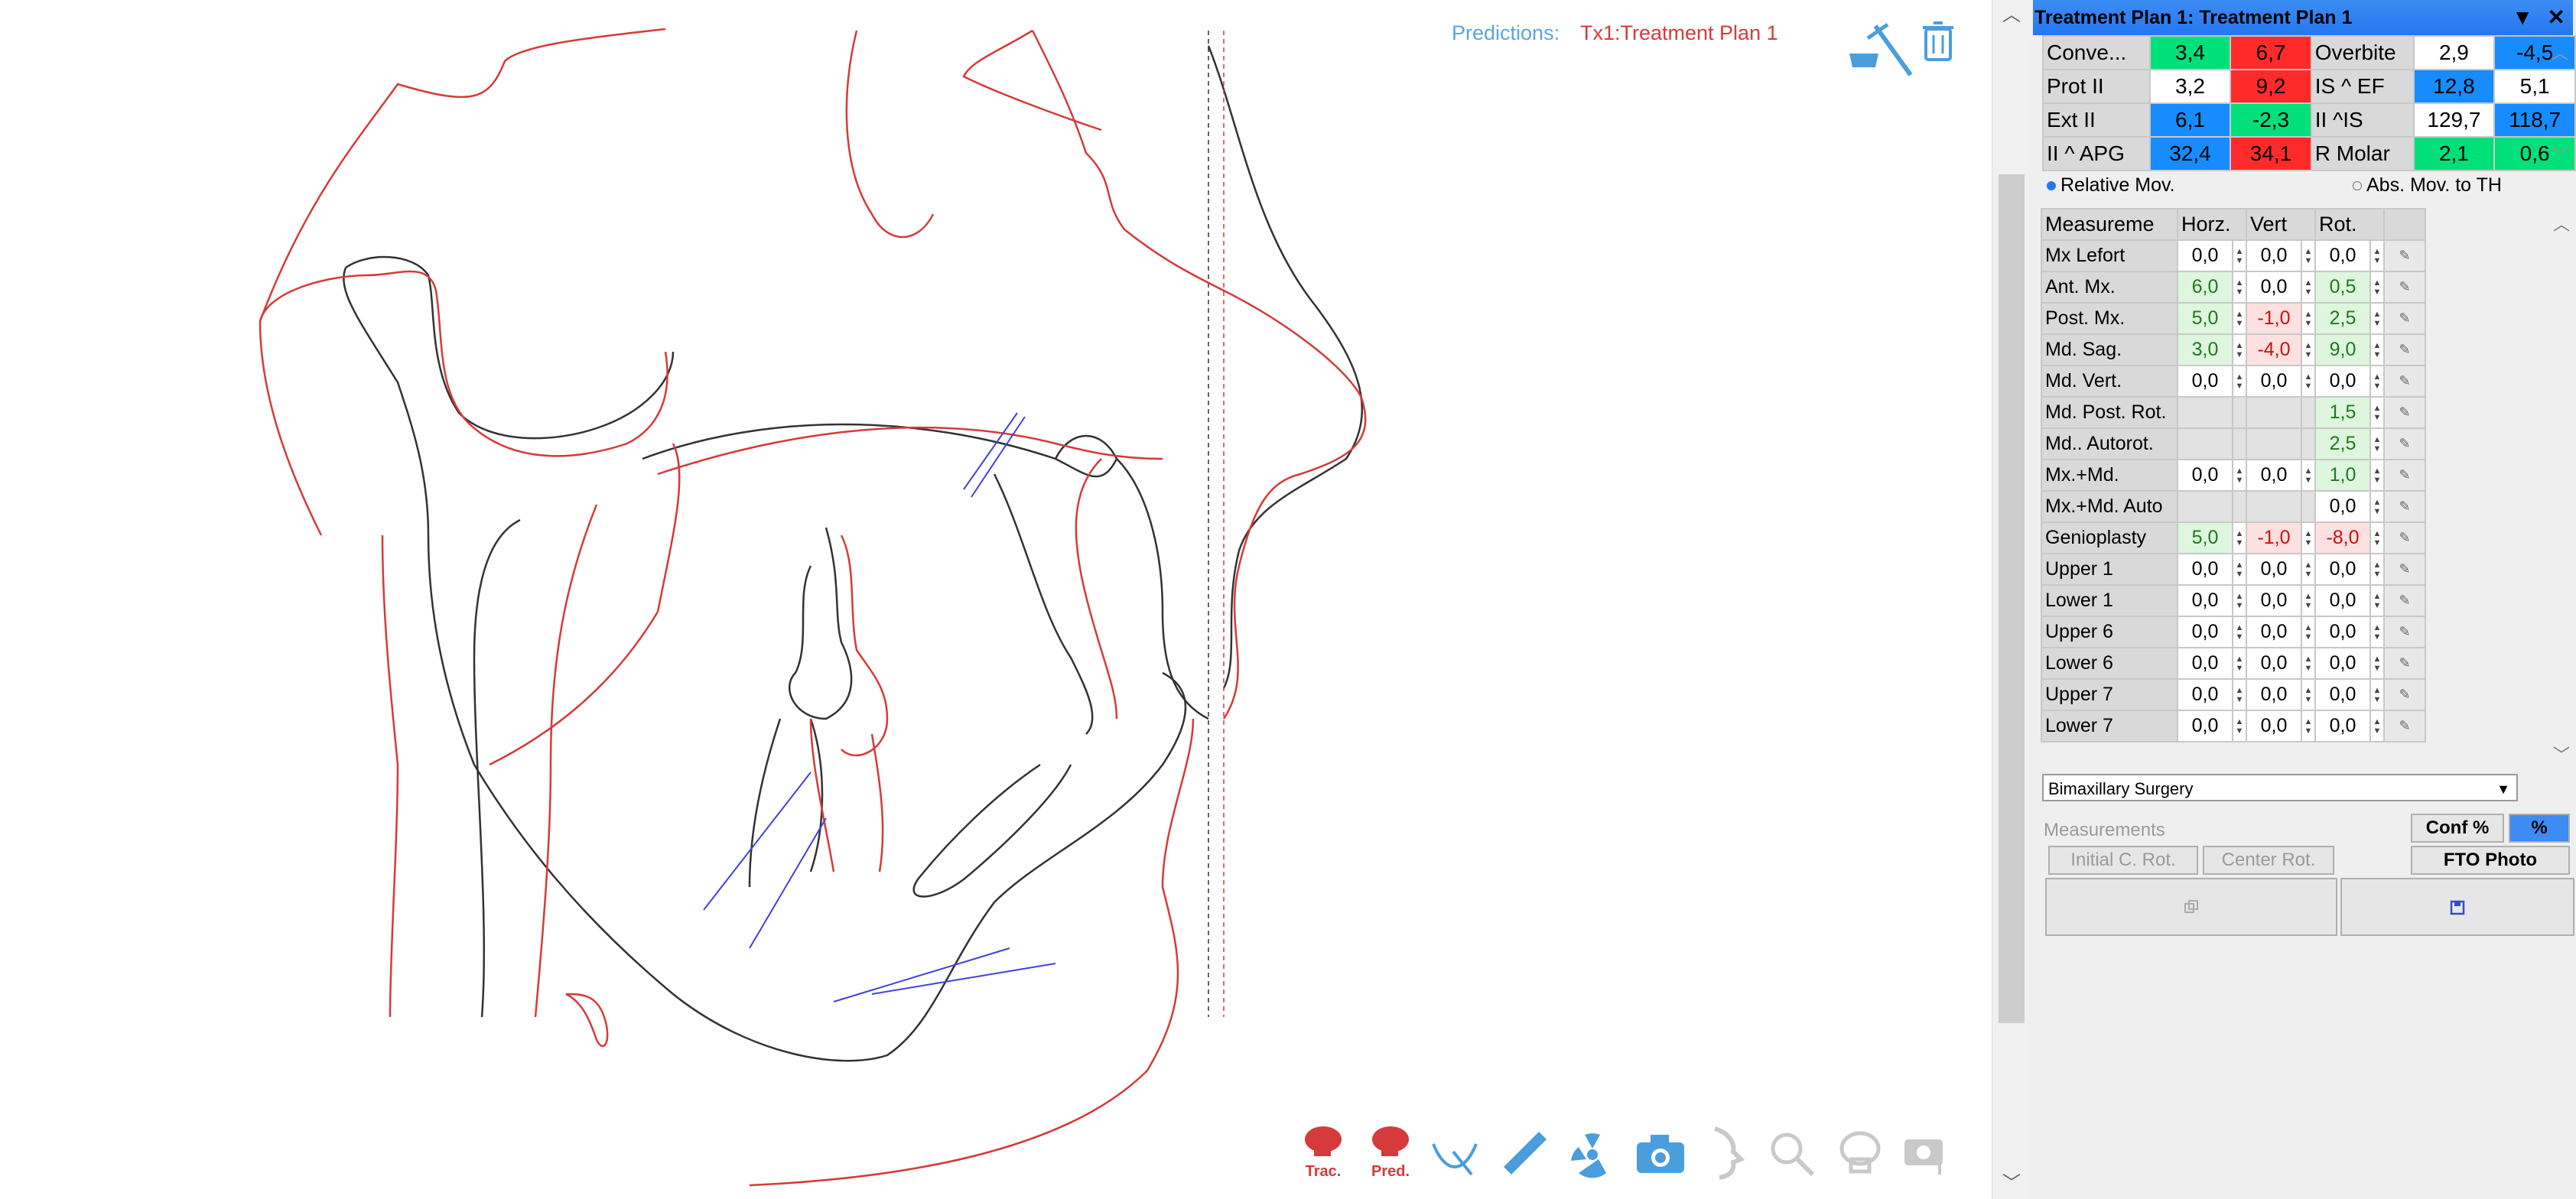 Image resolution: width=2576 pixels, height=1199 pixels. Describe the element at coordinates (1525, 1153) in the screenshot. I see `ruler-icon` at that location.